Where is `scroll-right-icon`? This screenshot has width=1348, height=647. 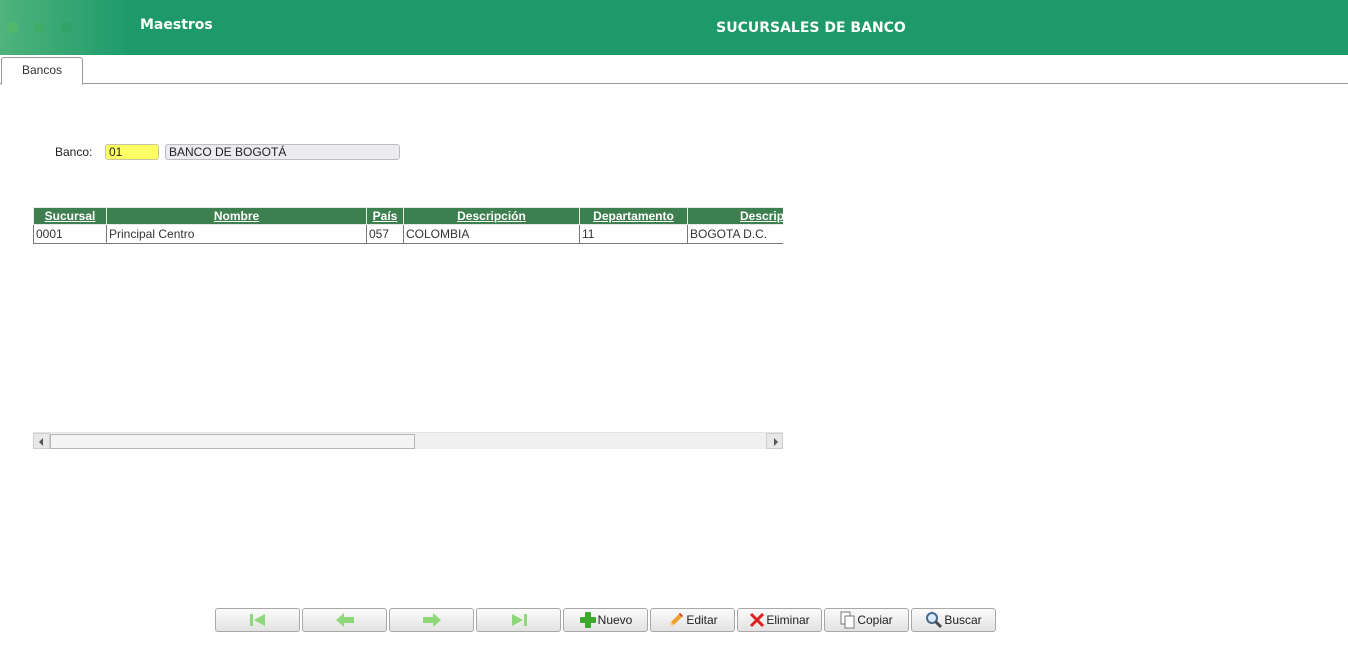 scroll-right-icon is located at coordinates (776, 442).